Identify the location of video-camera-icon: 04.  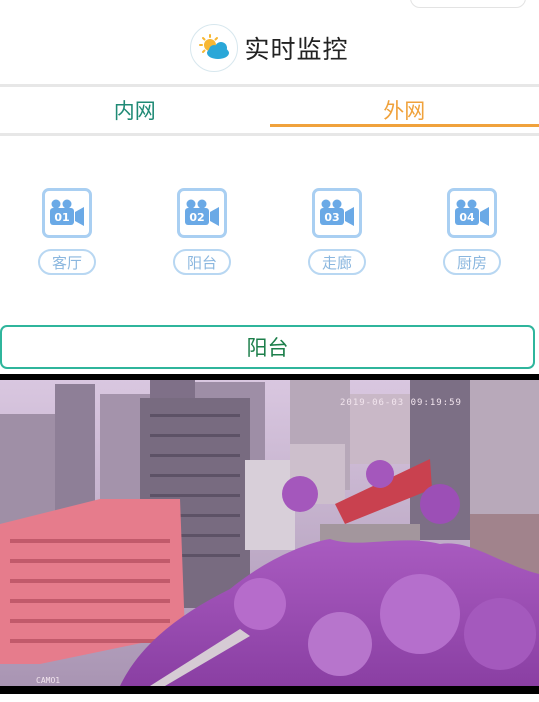
(472, 213).